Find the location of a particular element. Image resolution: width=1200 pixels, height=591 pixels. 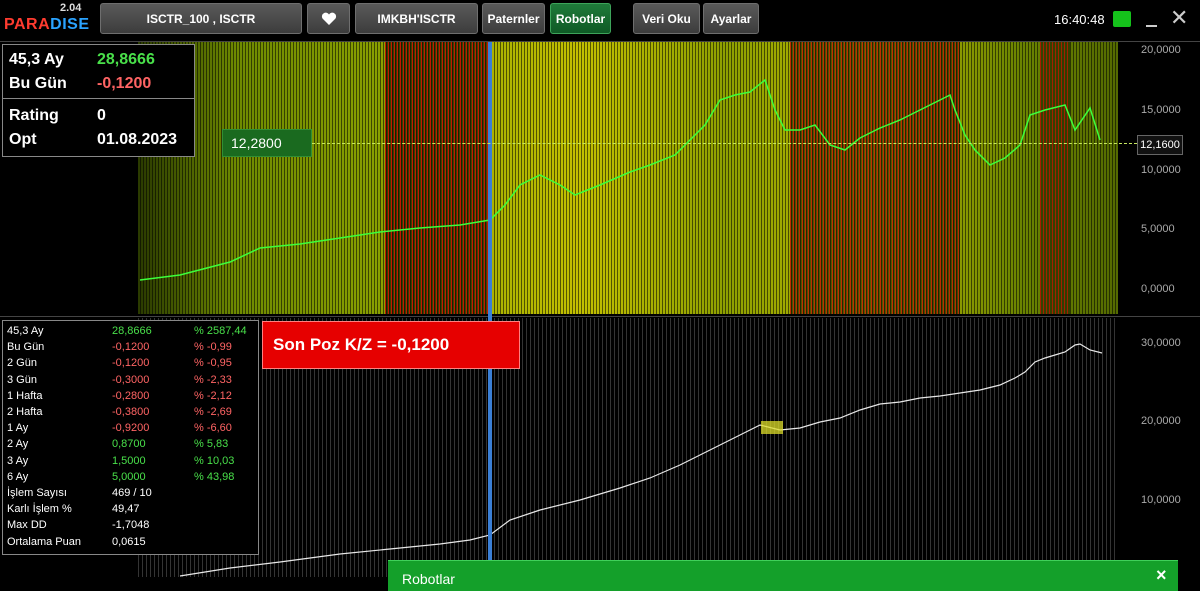

stats-row: 2 Ay 0,8700 % 5,83 is located at coordinates (132, 445).